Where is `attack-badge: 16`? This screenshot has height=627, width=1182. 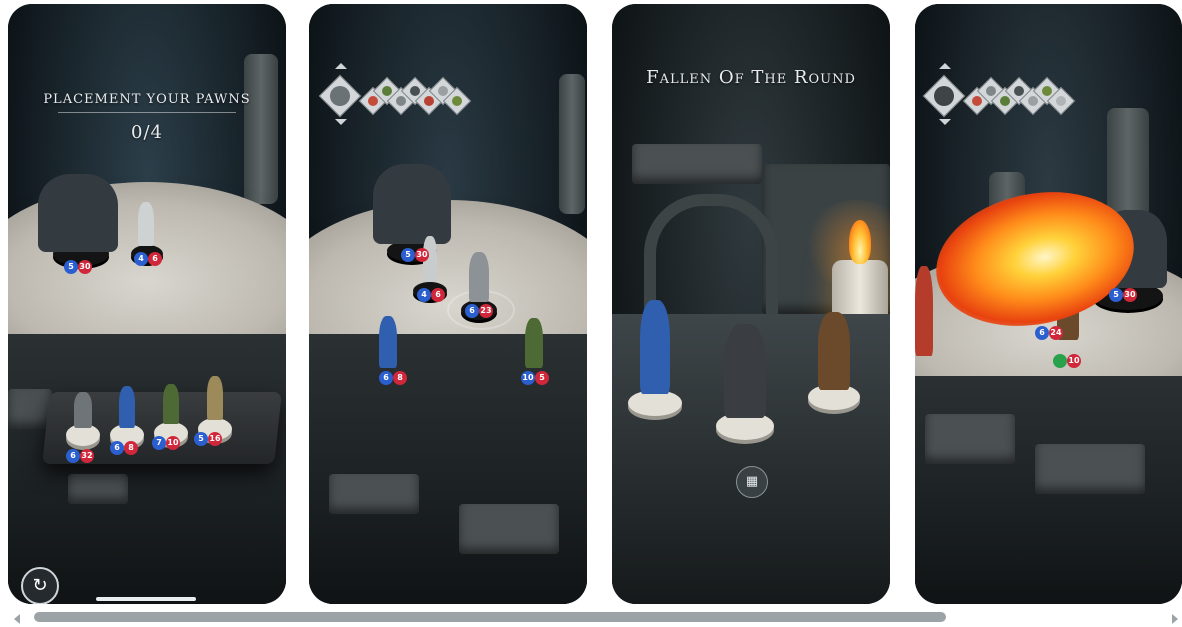 attack-badge: 16 is located at coordinates (215, 439).